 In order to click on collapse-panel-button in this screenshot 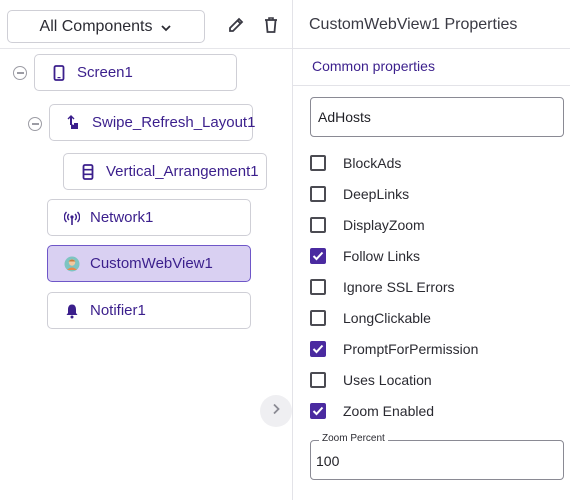, I will do `click(276, 411)`.